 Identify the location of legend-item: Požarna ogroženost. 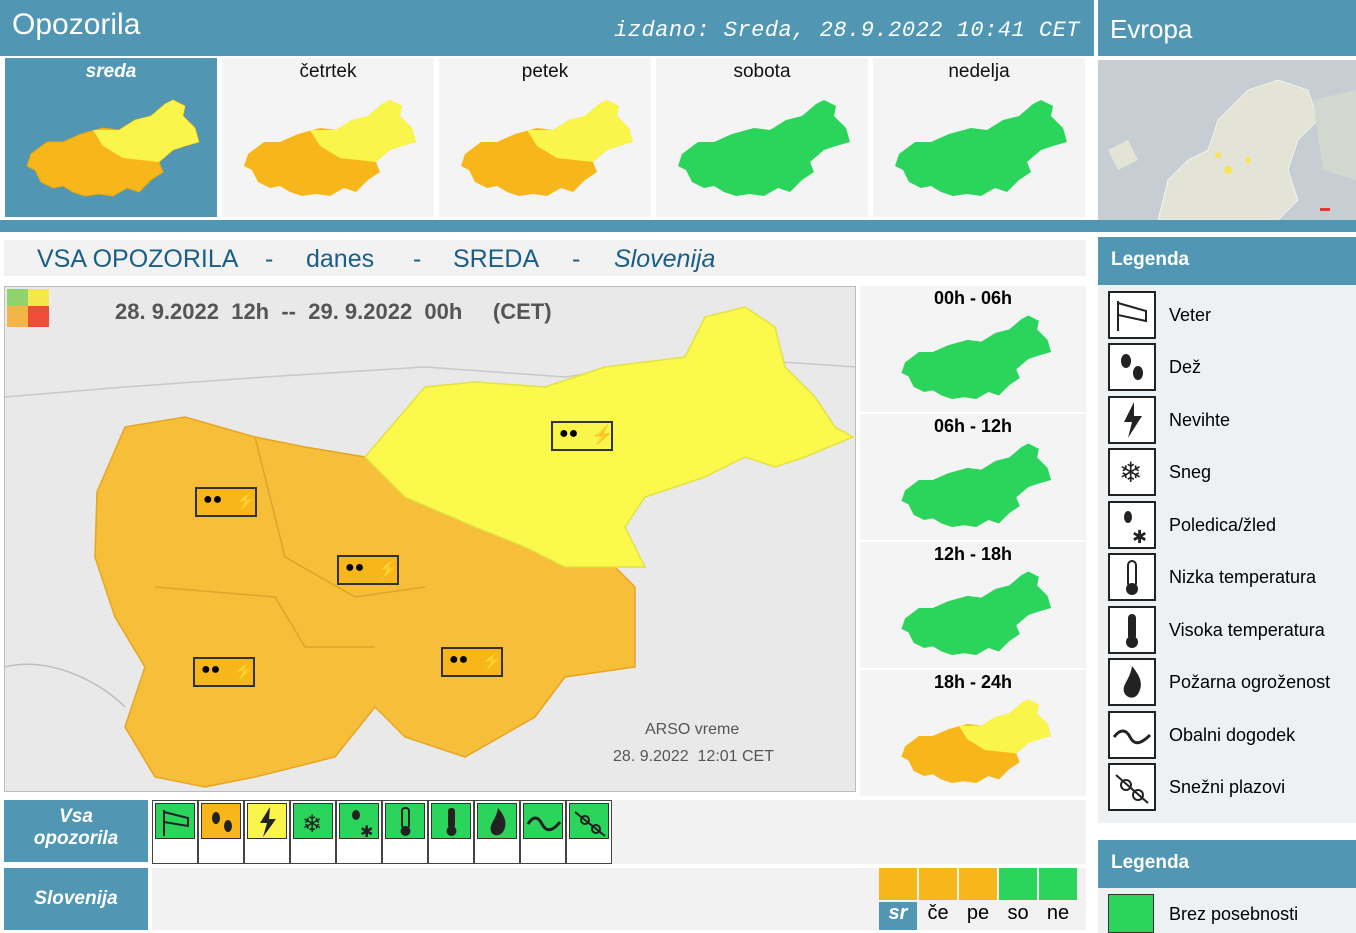
(1230, 684).